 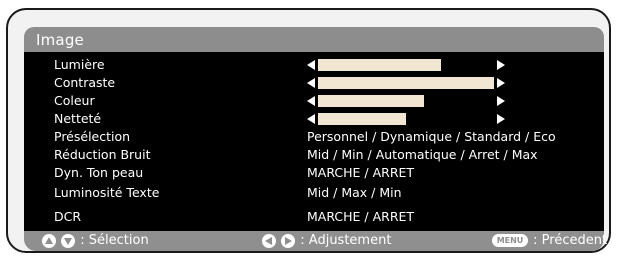 What do you see at coordinates (74, 100) in the screenshot?
I see `menu-label: Coleur` at bounding box center [74, 100].